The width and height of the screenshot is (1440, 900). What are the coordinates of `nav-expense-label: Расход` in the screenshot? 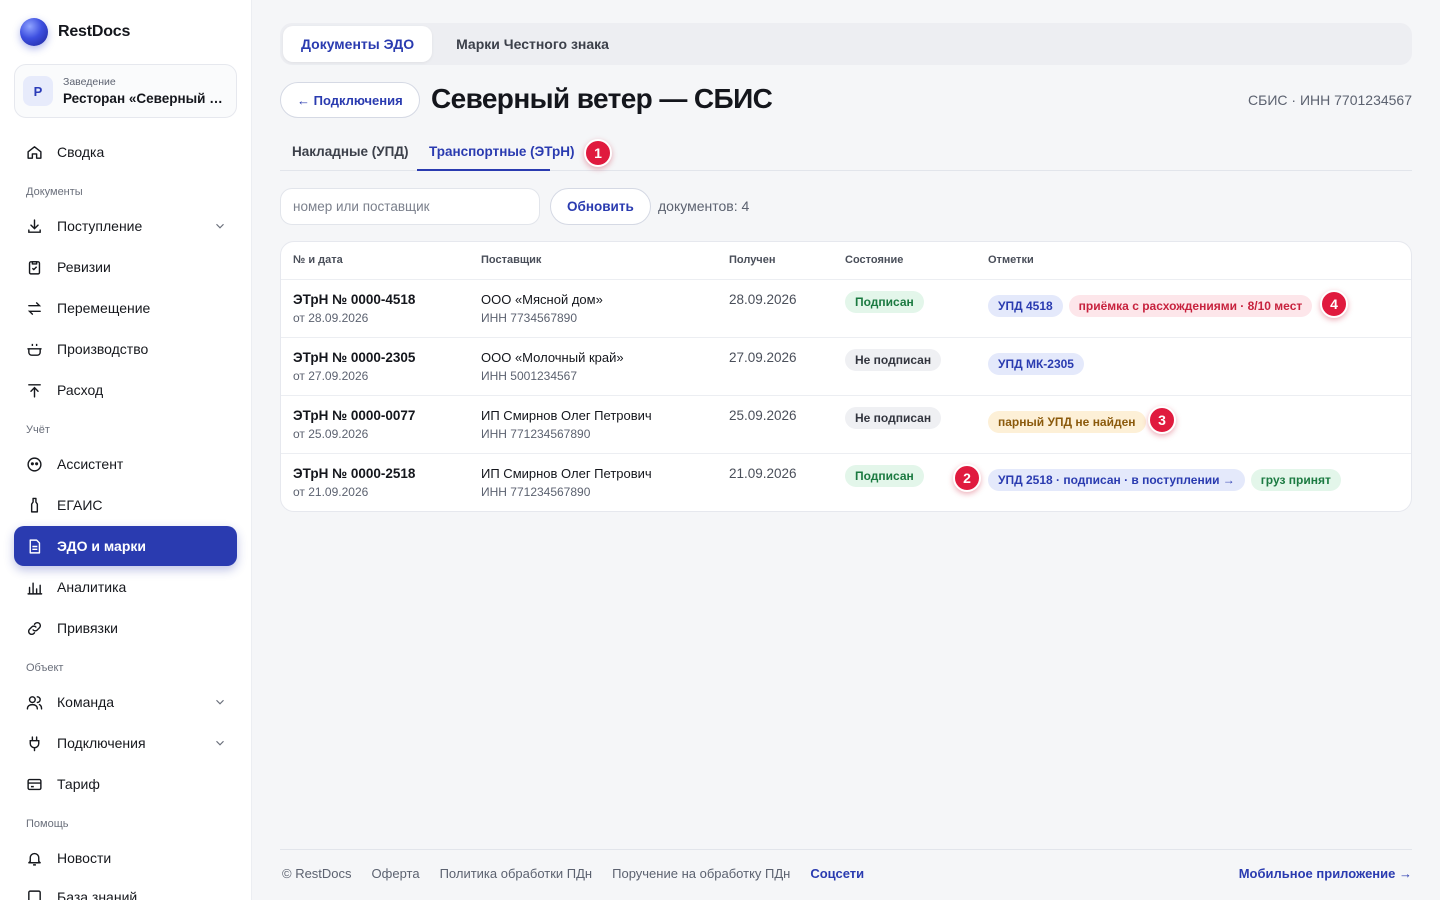 It's located at (80, 390).